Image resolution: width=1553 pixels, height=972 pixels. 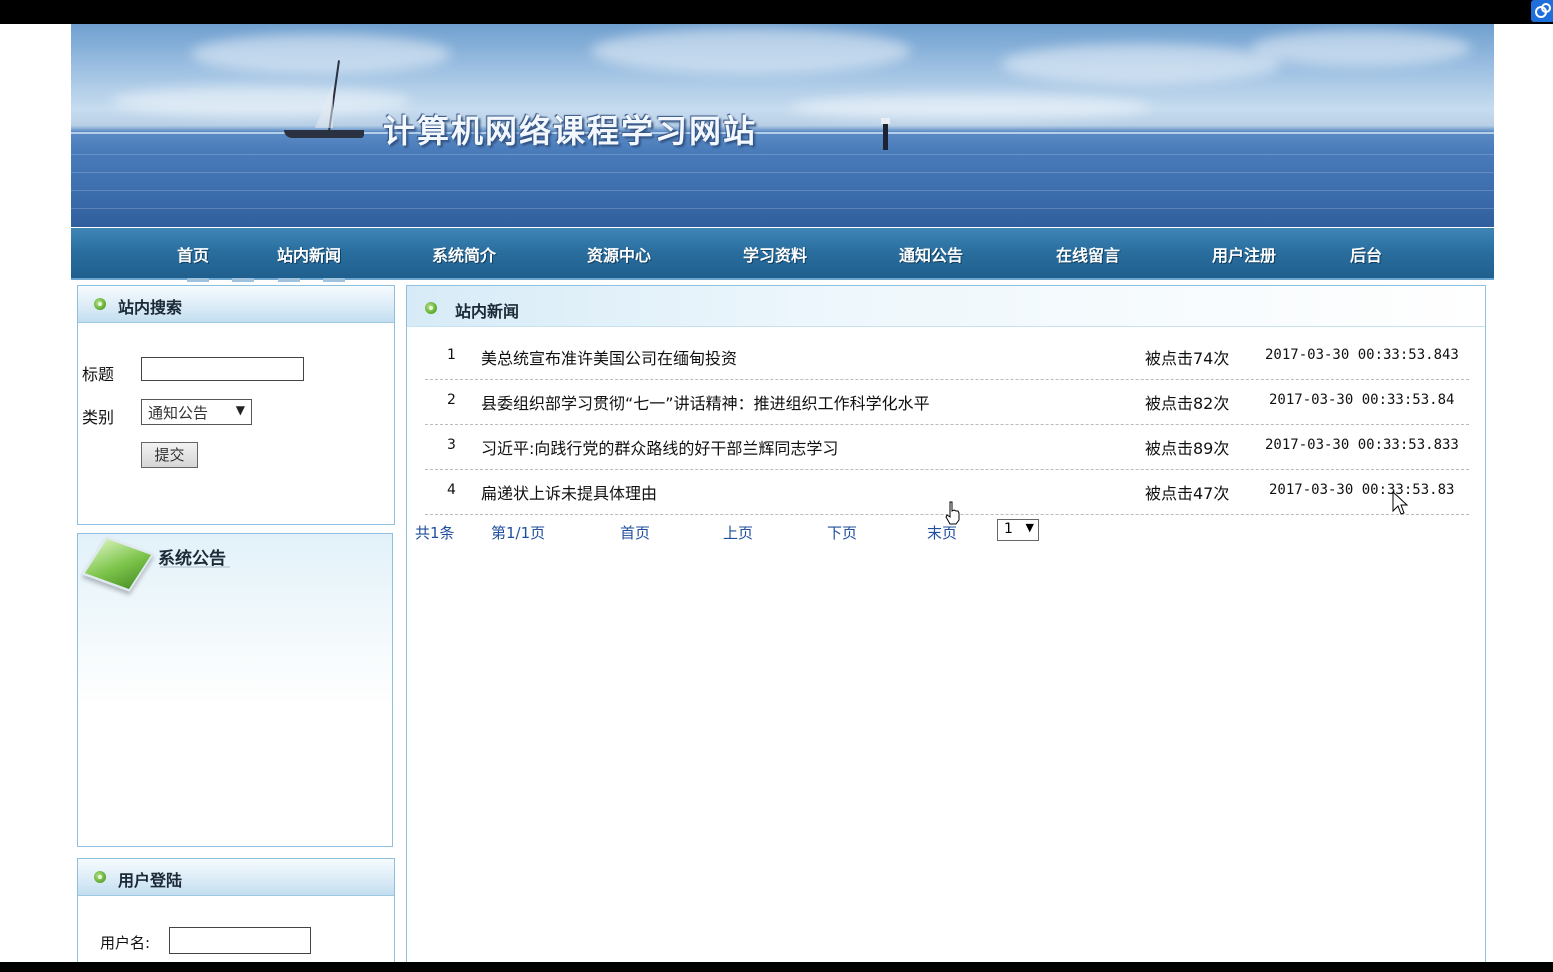 What do you see at coordinates (952, 513) in the screenshot?
I see `hand-cursor-icon` at bounding box center [952, 513].